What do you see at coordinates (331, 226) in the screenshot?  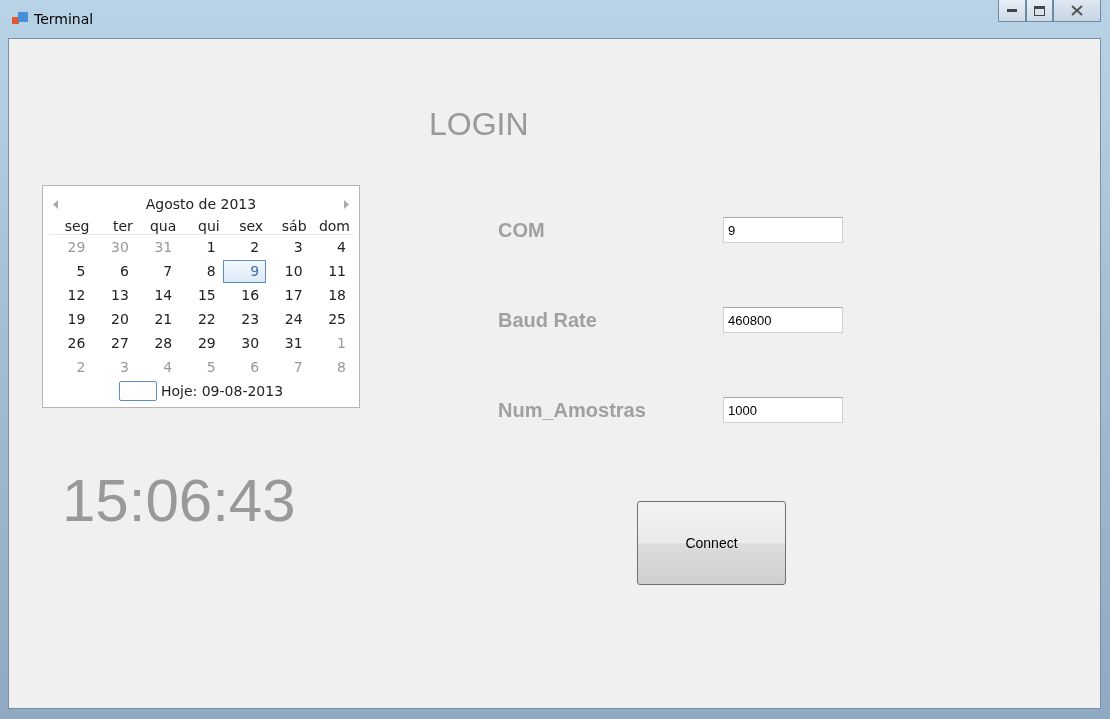 I see `weekday-label: dom` at bounding box center [331, 226].